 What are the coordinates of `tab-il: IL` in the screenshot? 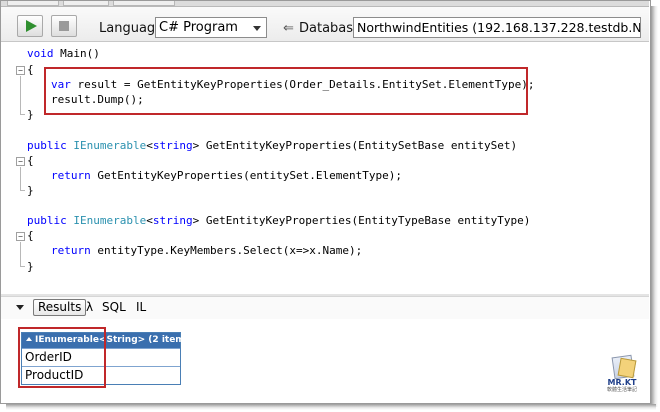 It's located at (141, 307).